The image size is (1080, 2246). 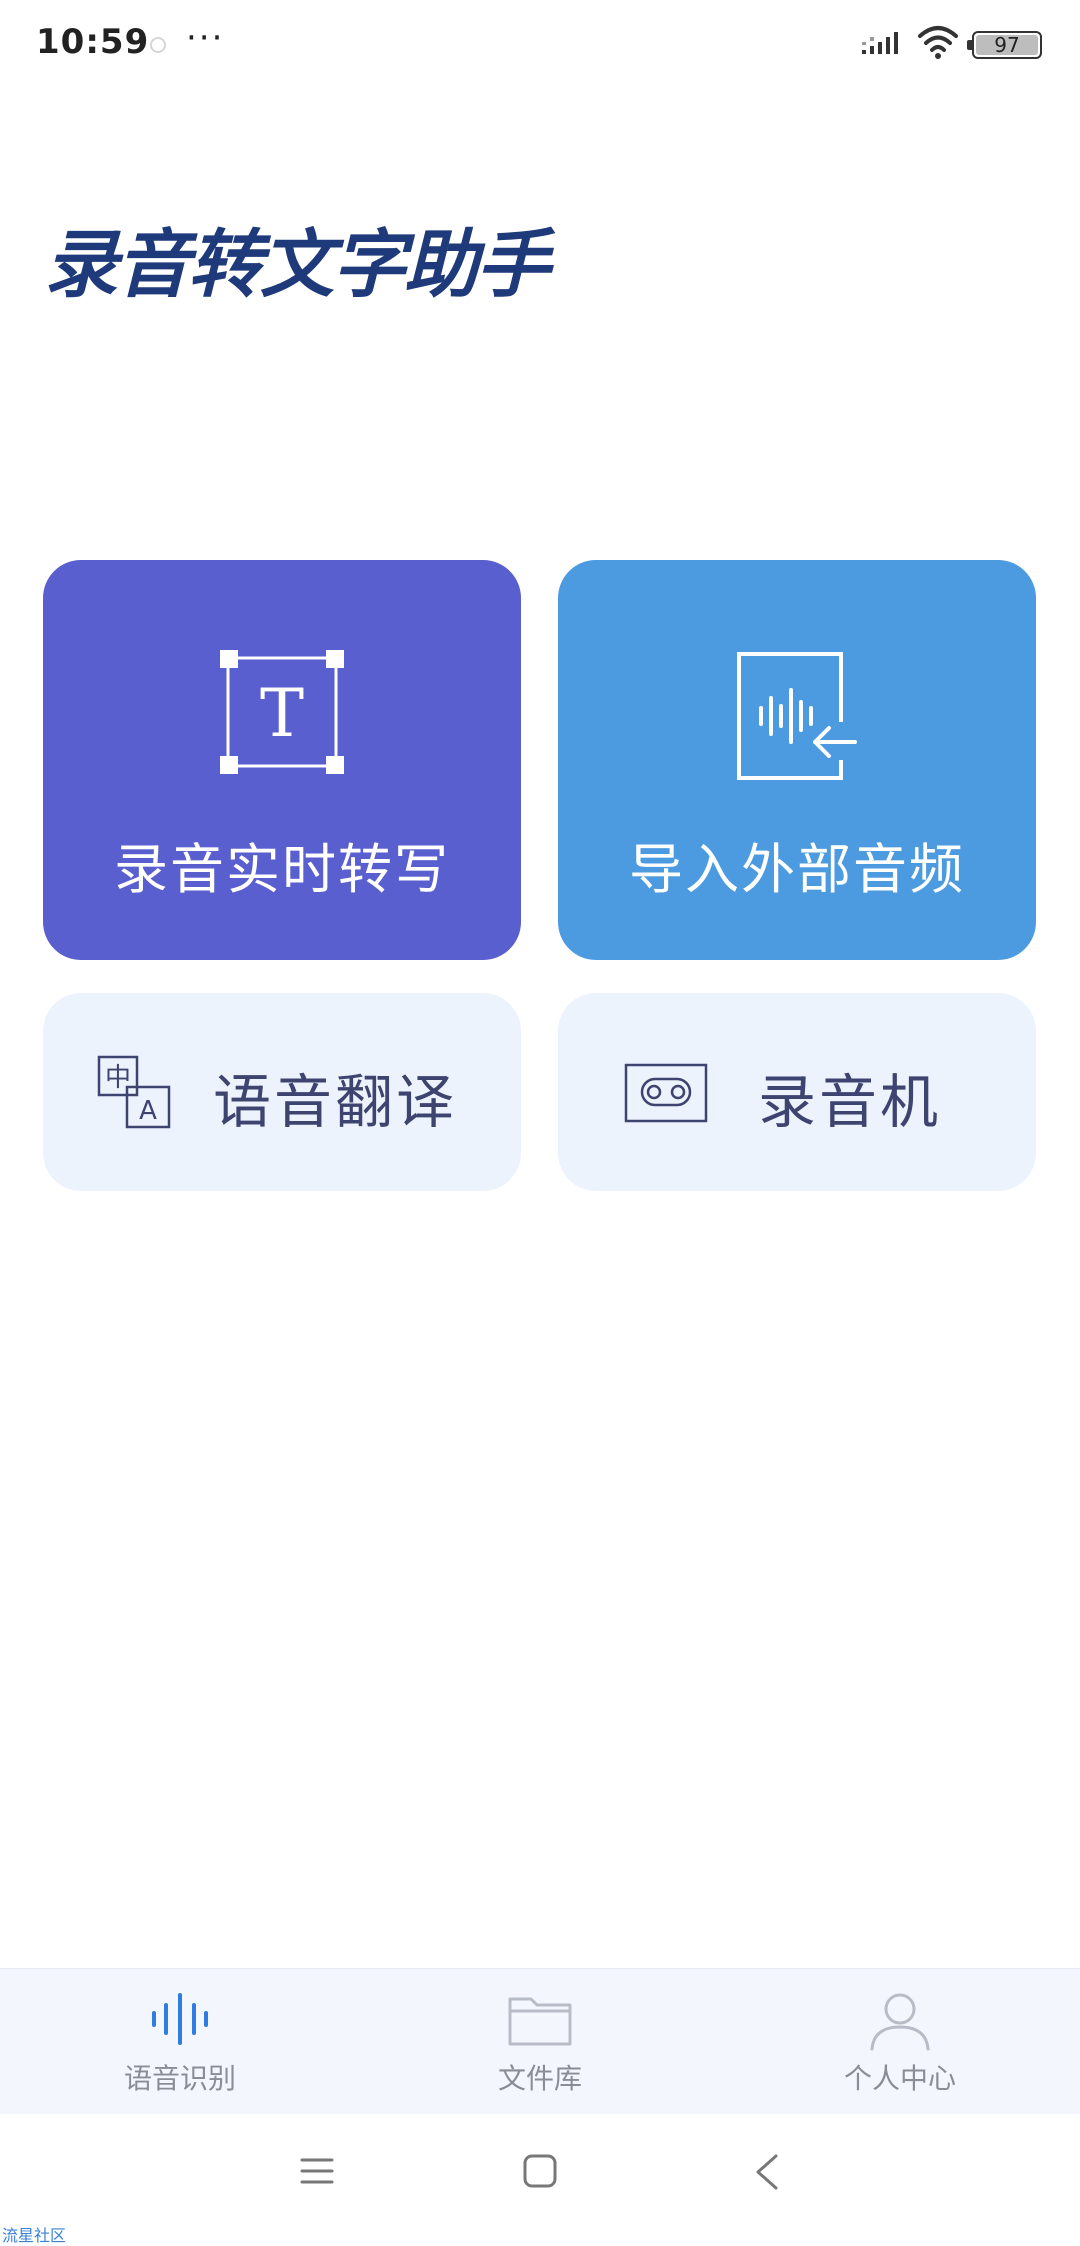 I want to click on nav-label-personal-center: 个人中心, so click(x=899, y=2078).